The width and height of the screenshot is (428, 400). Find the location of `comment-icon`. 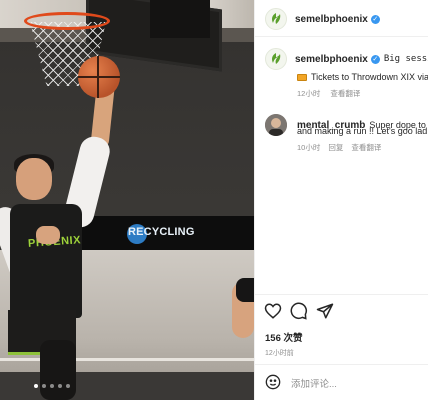

comment-icon is located at coordinates (299, 311).